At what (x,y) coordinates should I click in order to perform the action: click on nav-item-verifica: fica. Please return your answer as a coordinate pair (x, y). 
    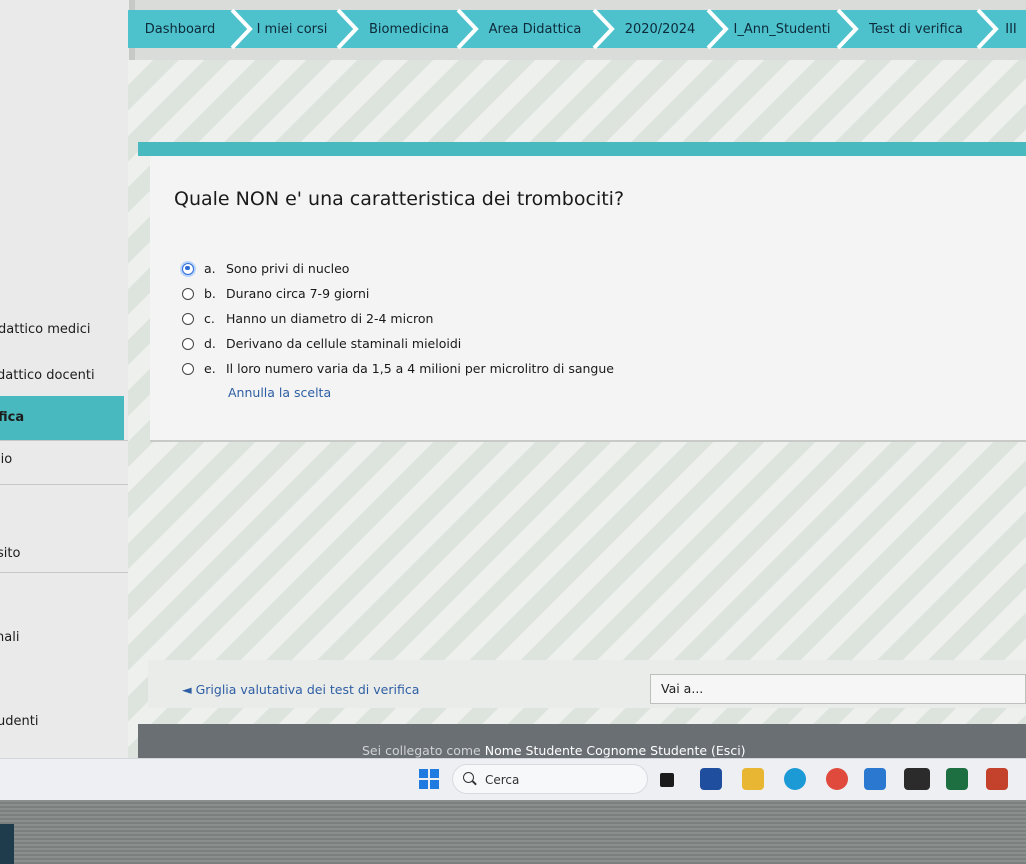
    Looking at the image, I should click on (12, 417).